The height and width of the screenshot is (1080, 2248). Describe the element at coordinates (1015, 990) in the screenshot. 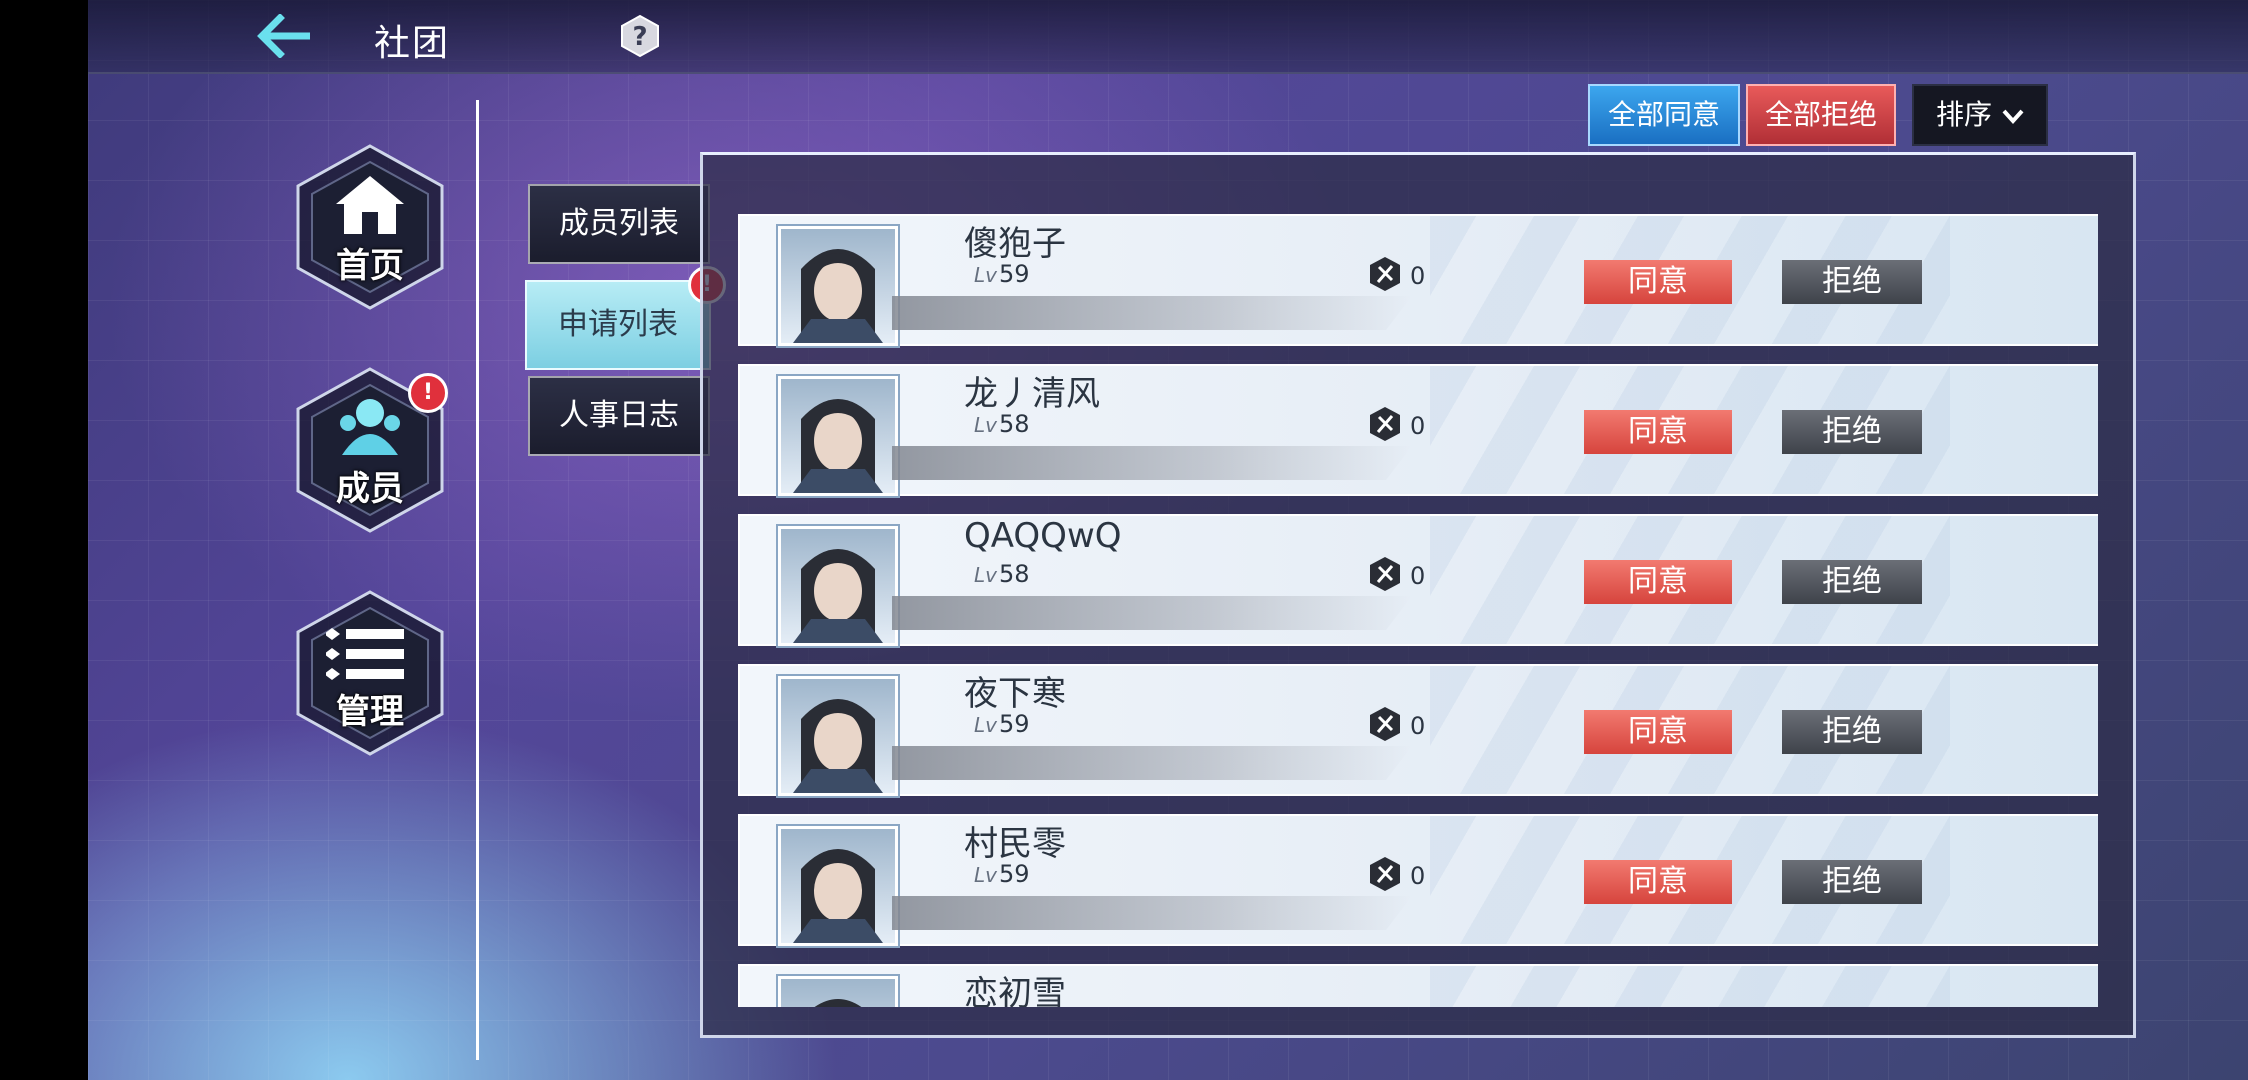

I see `applicant-name: 恋初雪` at that location.